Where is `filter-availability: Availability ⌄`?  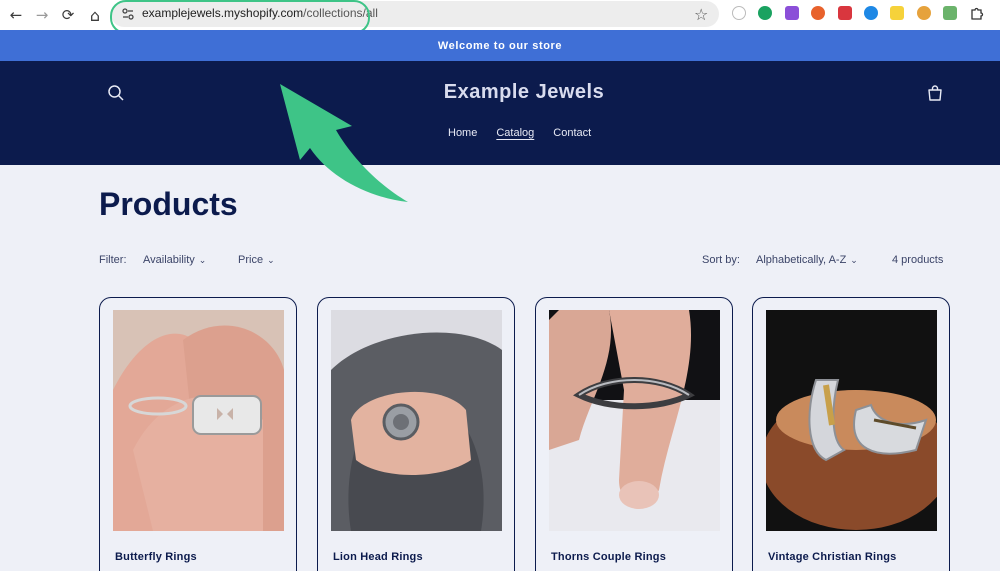
filter-availability: Availability ⌄ is located at coordinates (174, 260).